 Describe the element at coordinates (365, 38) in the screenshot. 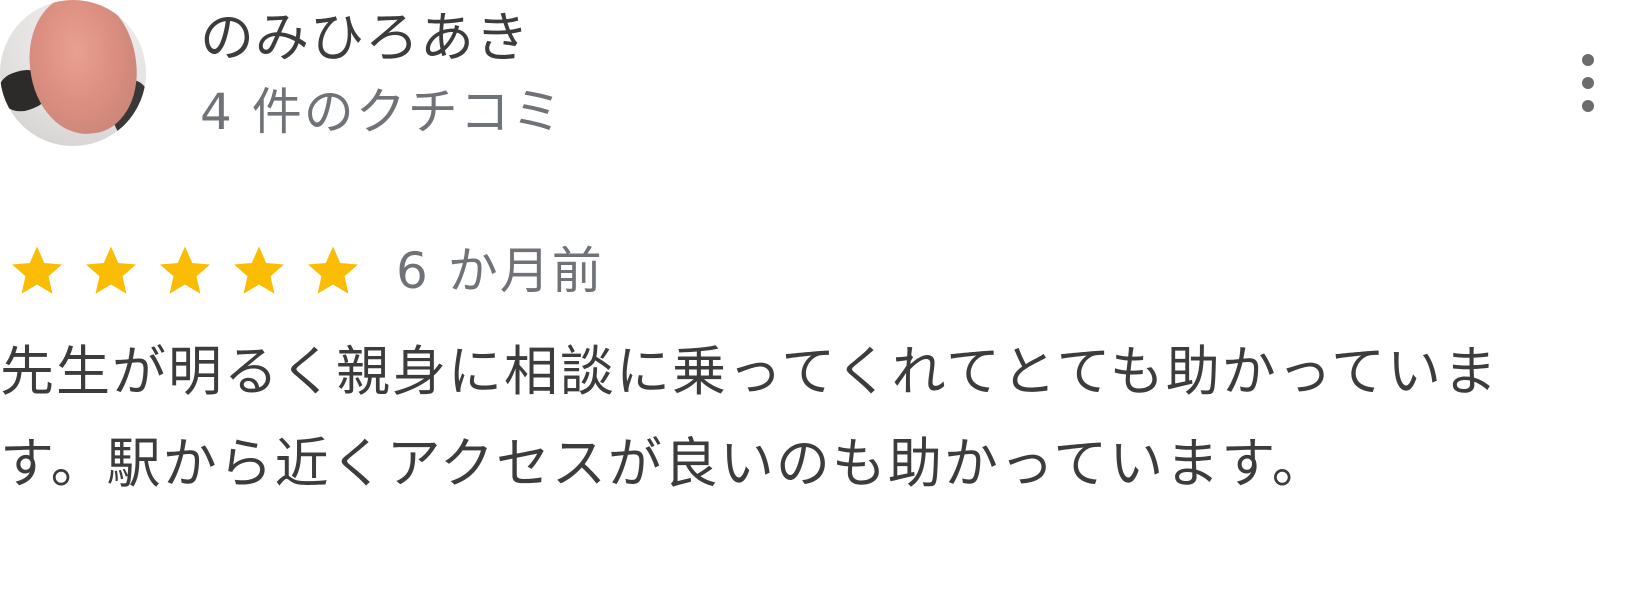

I see `author-name: のみひろあき` at that location.